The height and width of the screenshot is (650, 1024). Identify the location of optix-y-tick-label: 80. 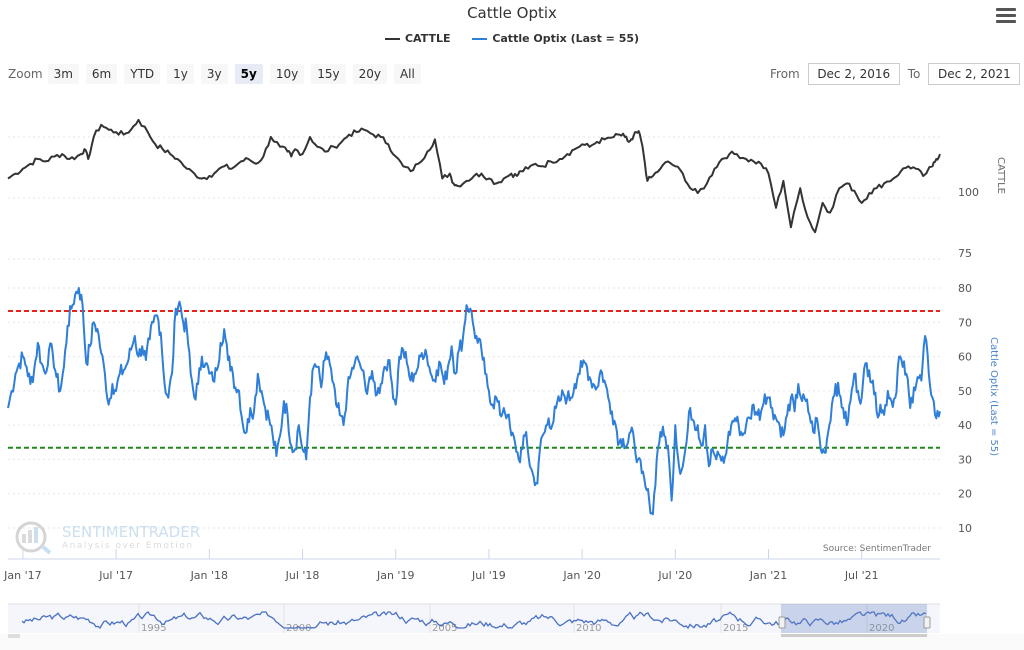
(965, 288).